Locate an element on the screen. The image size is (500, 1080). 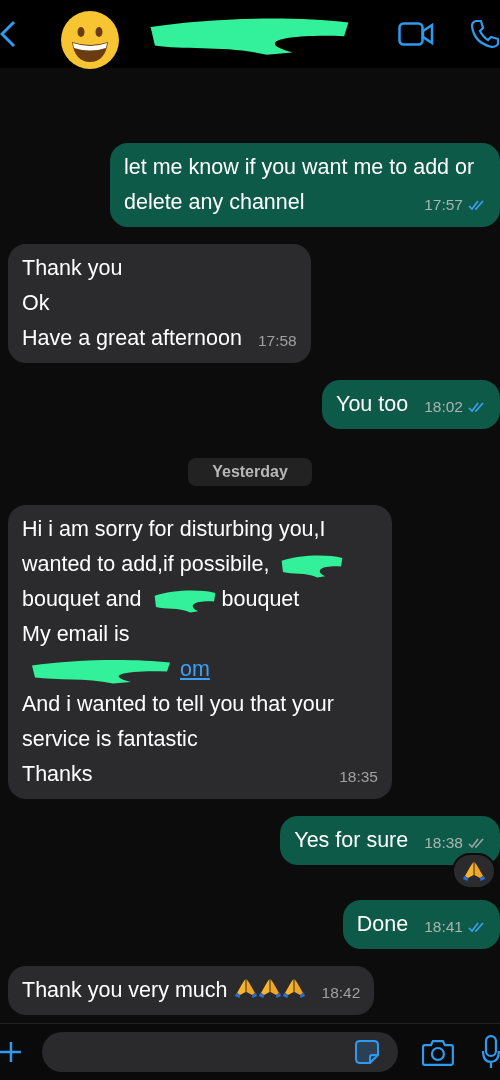
video-call-icon is located at coordinates (416, 34).